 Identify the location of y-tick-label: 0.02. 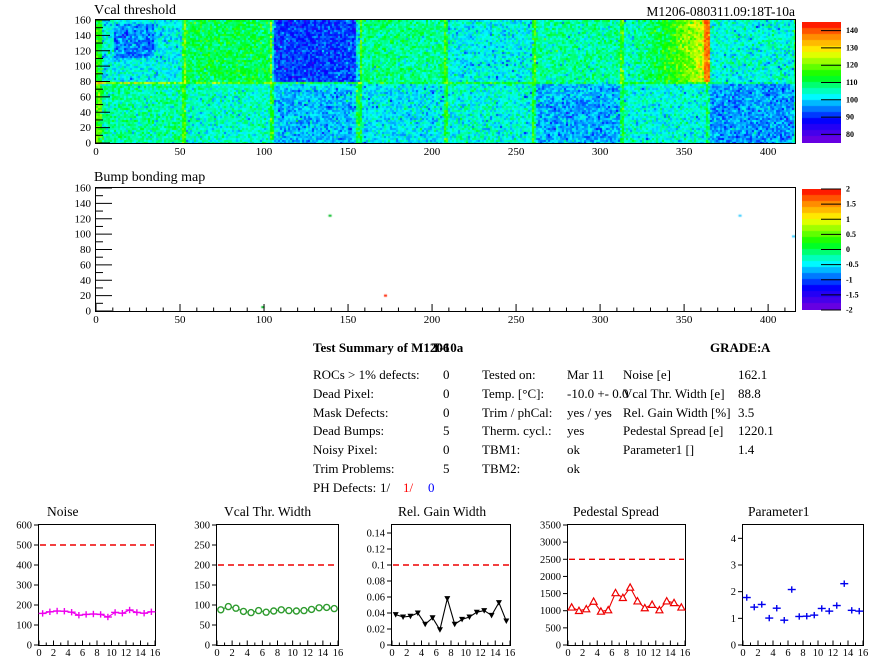
(376, 630).